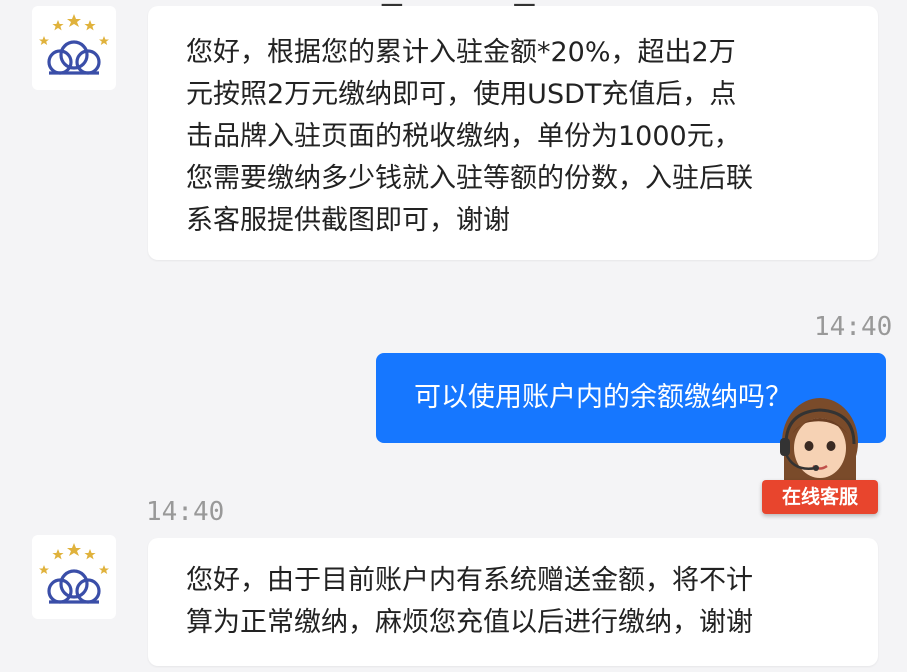 The height and width of the screenshot is (672, 907). I want to click on message-line: 您好，由于目前账户内有系统赠送金额，将不计, so click(469, 580).